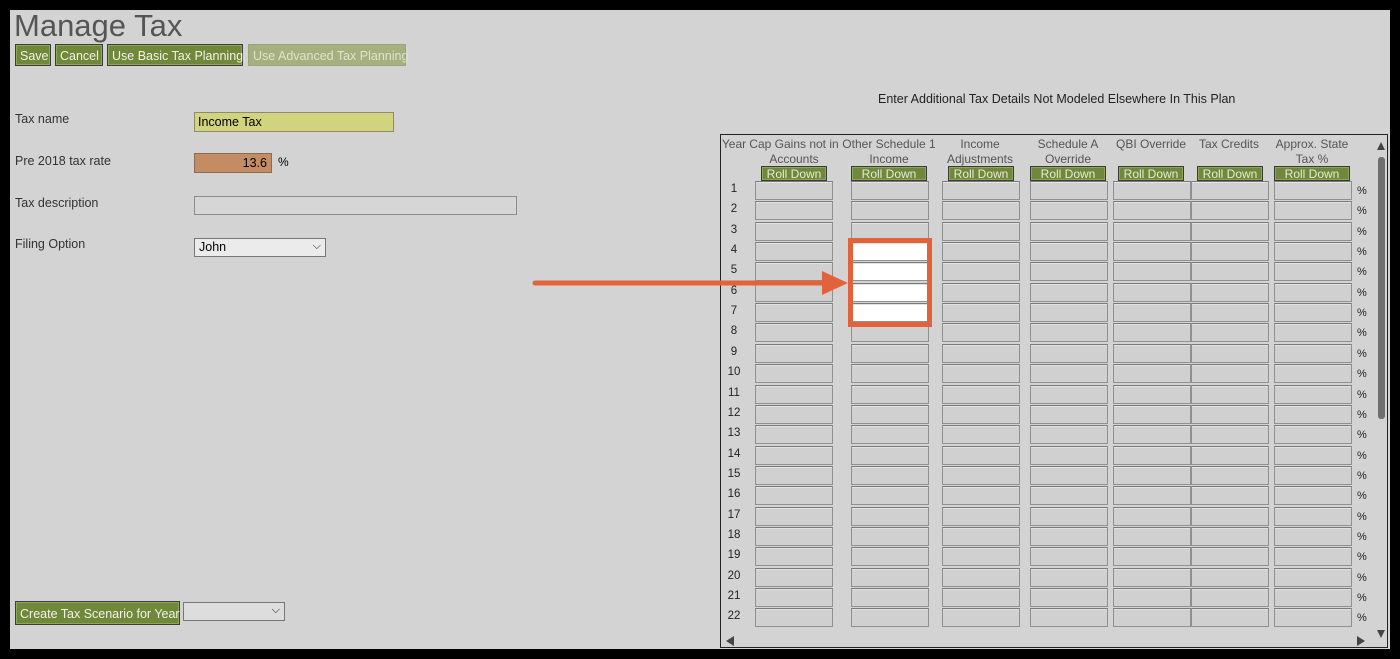 The image size is (1400, 659). Describe the element at coordinates (79, 55) in the screenshot. I see `cancel-button: Cancel` at that location.